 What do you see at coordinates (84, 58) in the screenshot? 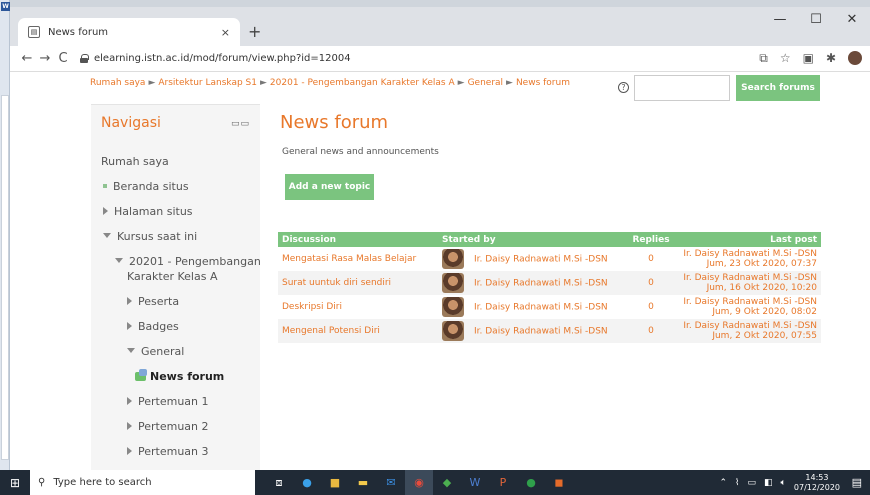
I see `lock-icon` at bounding box center [84, 58].